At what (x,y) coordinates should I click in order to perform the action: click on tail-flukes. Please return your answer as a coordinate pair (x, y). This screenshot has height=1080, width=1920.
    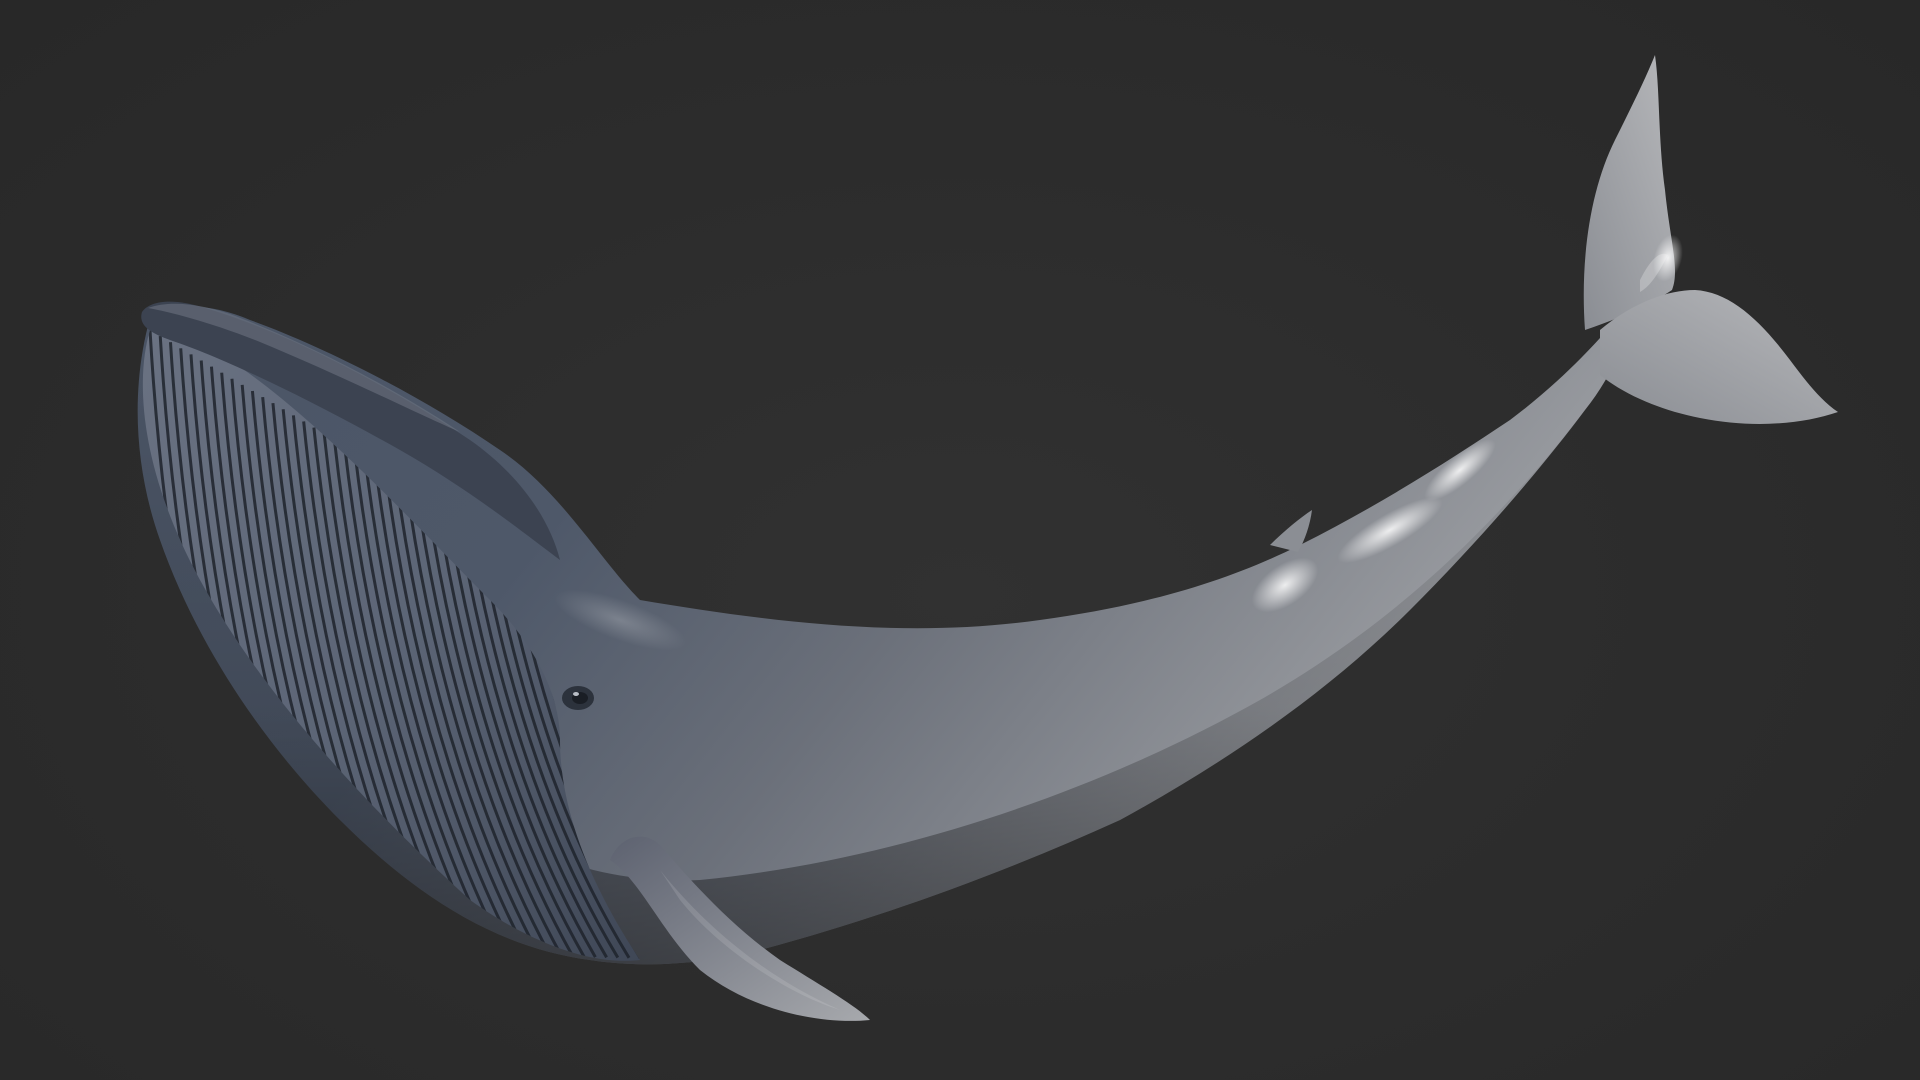
    Looking at the image, I should click on (1710, 239).